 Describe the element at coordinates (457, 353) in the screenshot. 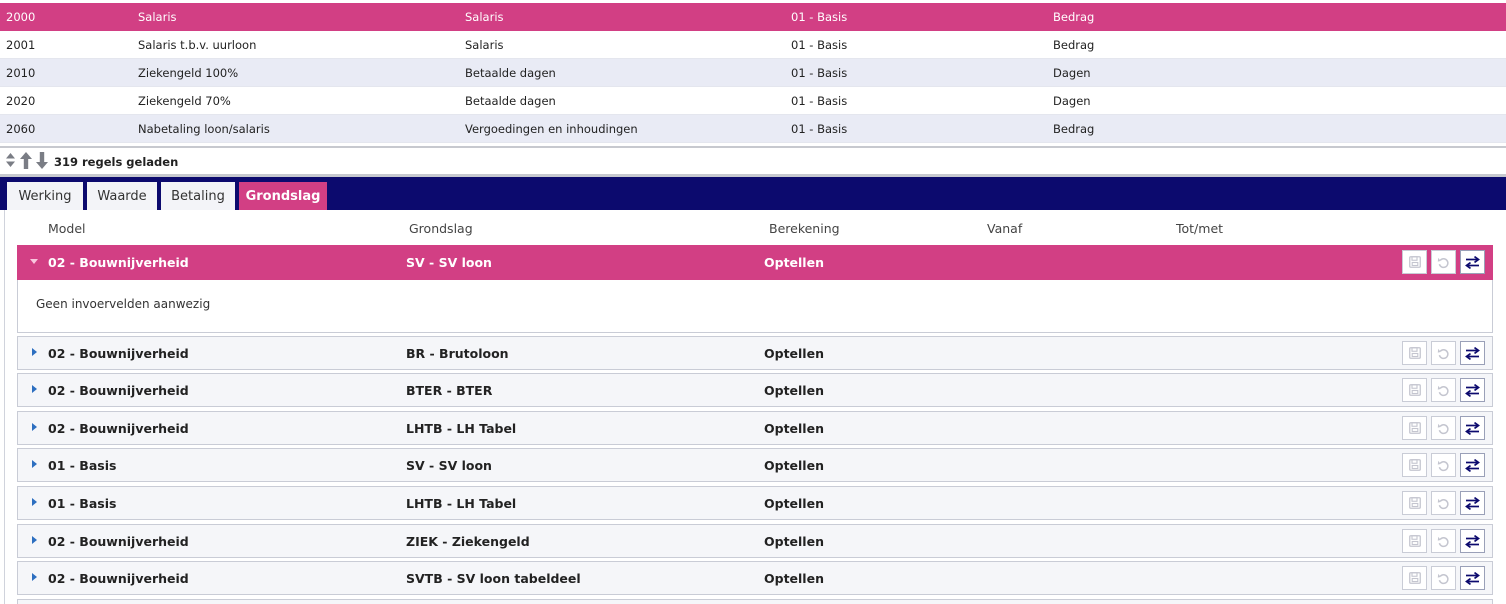

I see `row-grondslag: BR - Brutoloon` at that location.